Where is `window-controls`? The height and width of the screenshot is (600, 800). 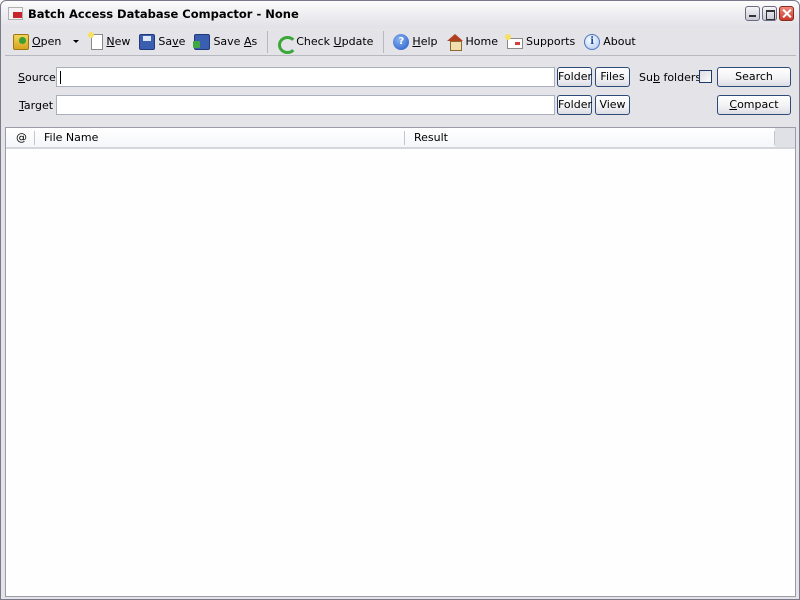 window-controls is located at coordinates (769, 13).